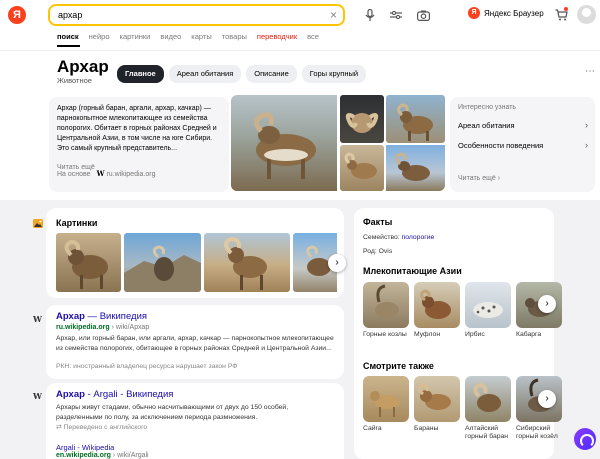 This screenshot has height=459, width=600. Describe the element at coordinates (437, 399) in the screenshot. I see `see-also-sheep-image` at that location.